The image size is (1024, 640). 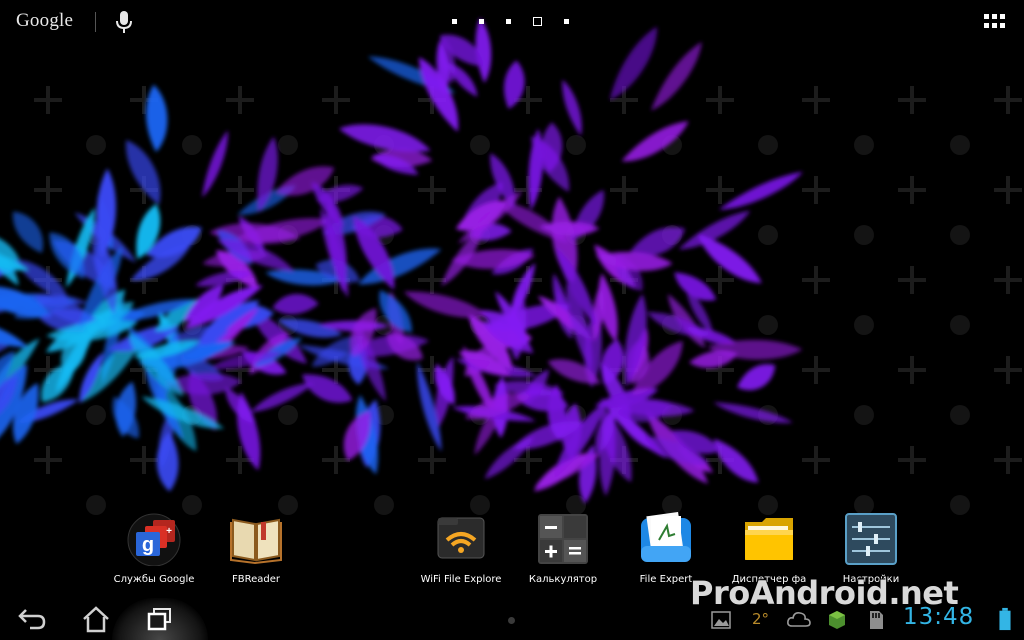 I want to click on top-bar: Google, so click(x=512, y=22).